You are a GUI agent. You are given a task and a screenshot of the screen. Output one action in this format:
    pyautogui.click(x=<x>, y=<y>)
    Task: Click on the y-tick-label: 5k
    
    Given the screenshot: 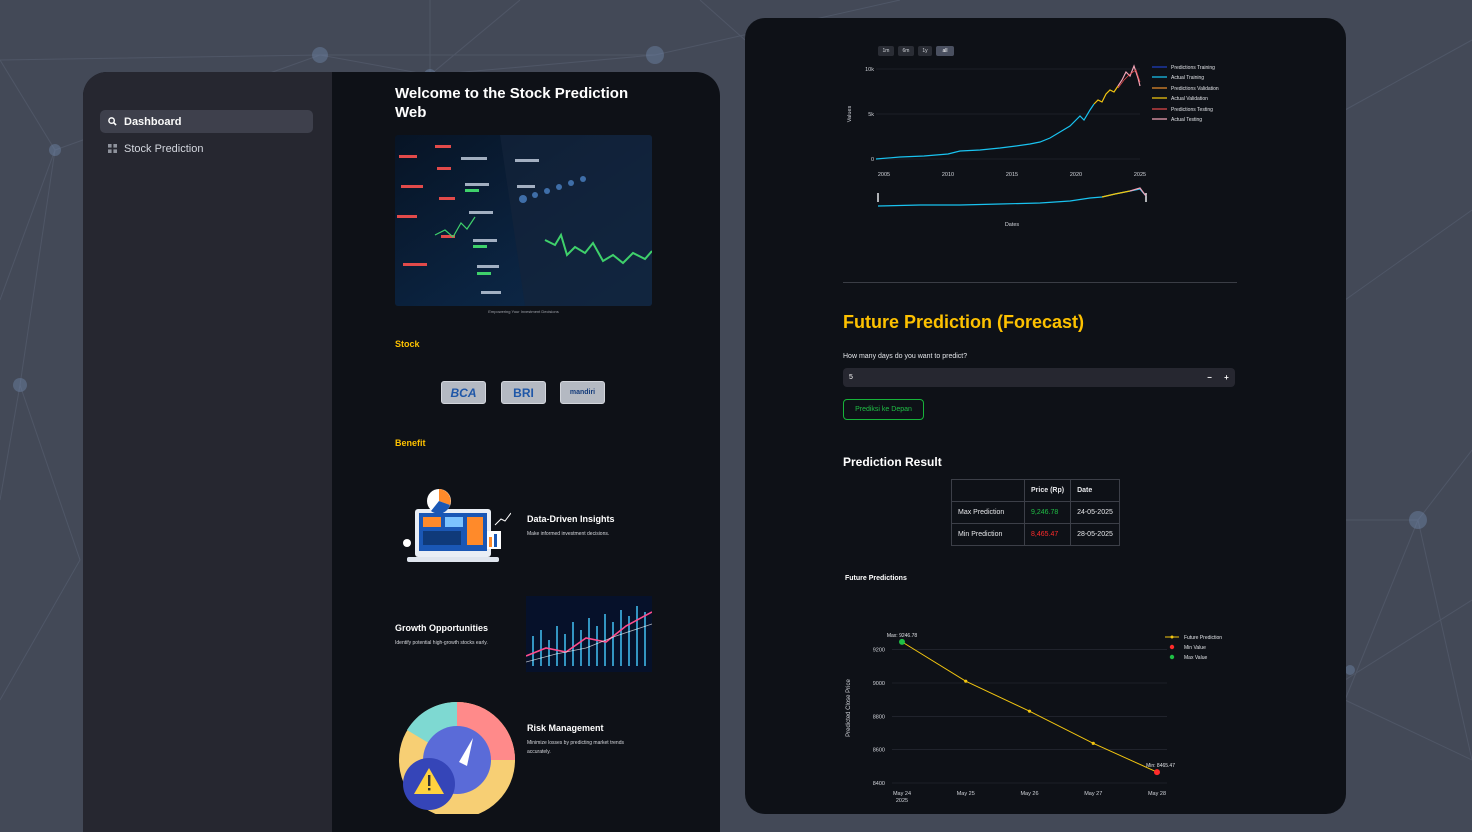 What is the action you would take?
    pyautogui.click(x=871, y=115)
    